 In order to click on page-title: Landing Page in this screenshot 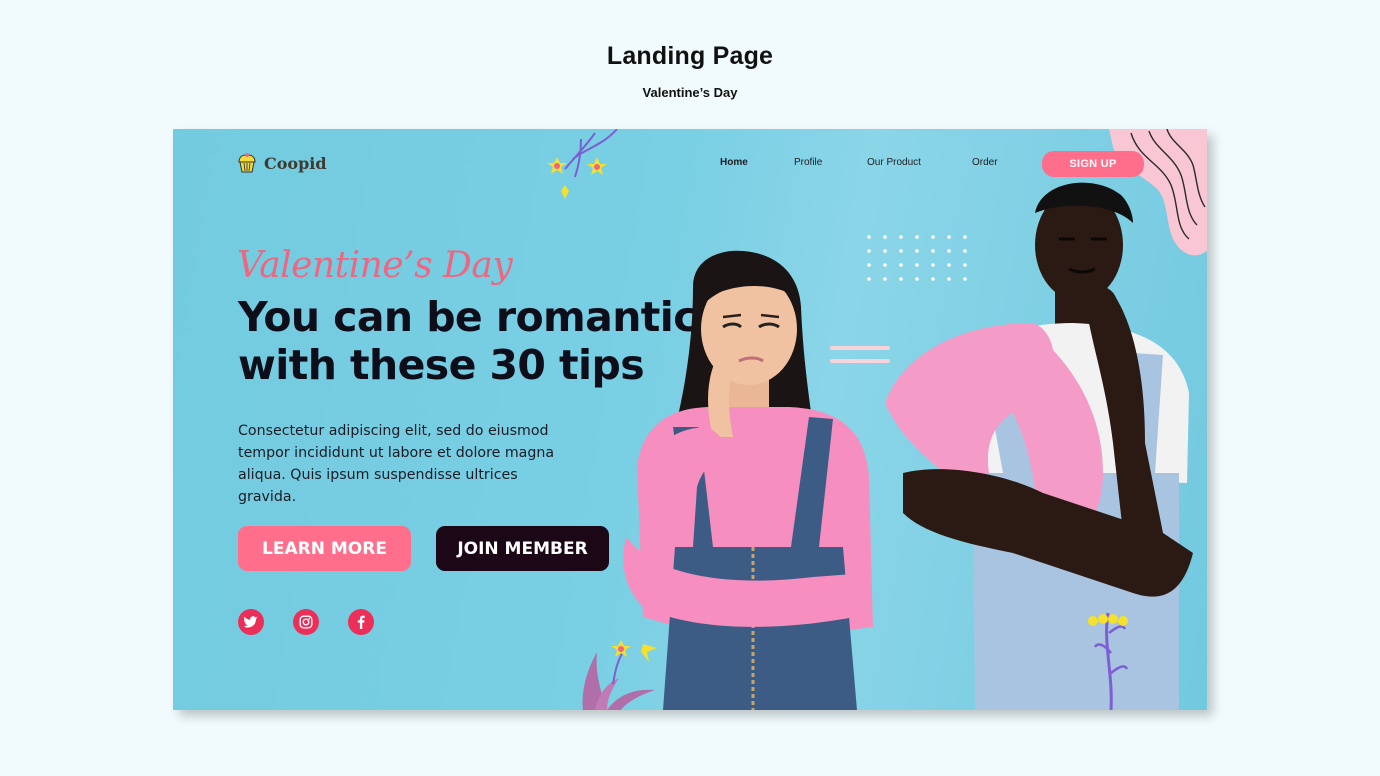, I will do `click(690, 56)`.